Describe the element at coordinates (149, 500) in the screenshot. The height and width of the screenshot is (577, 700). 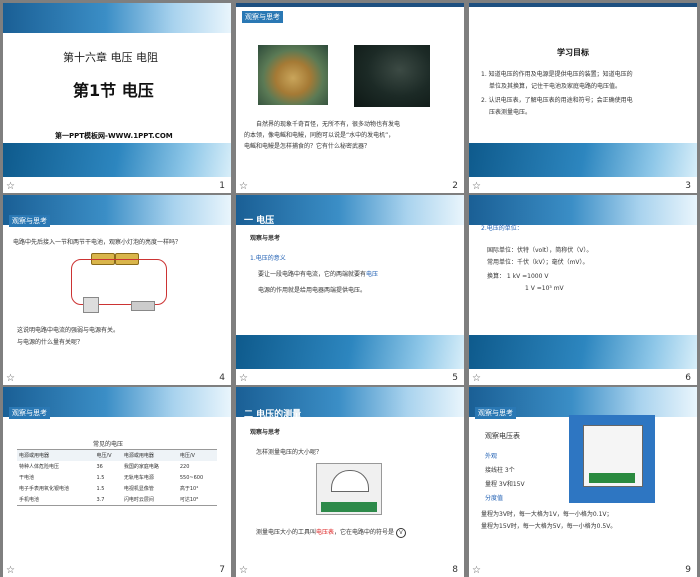
I see `table-cell: 闪电时云层间` at that location.